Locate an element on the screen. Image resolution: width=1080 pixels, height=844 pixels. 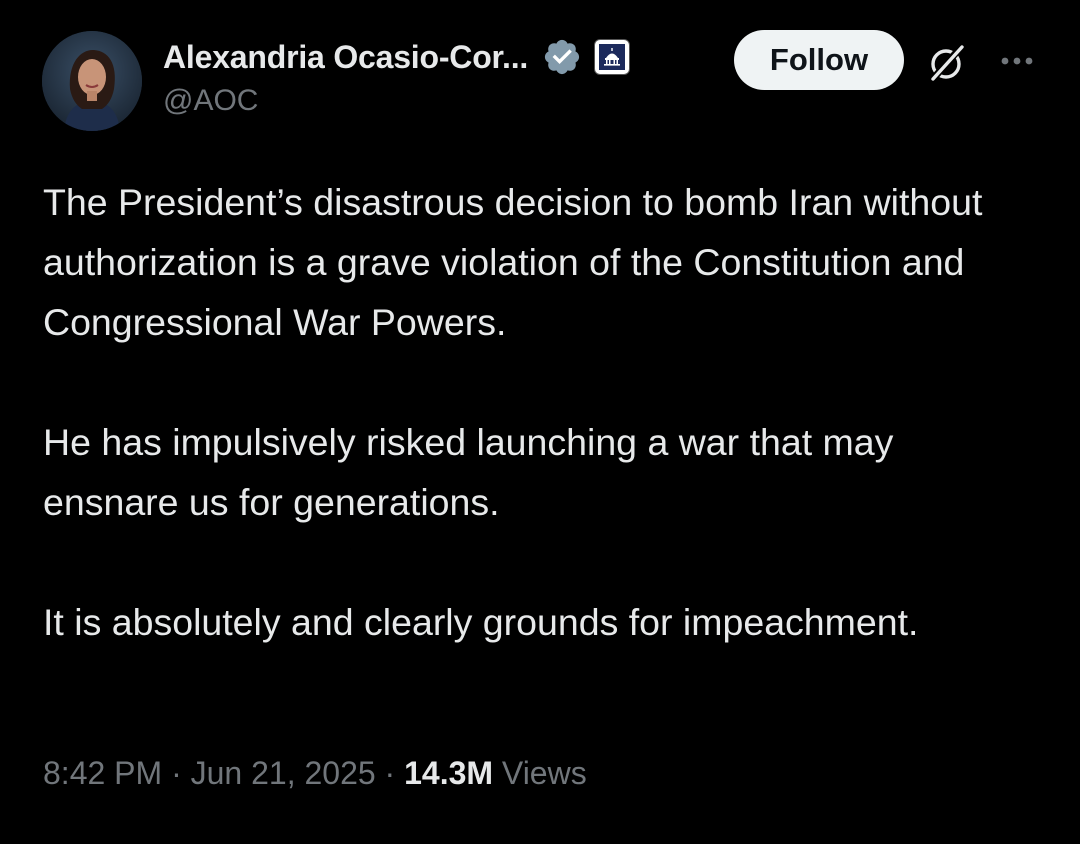
capitol-affiliate-icon is located at coordinates (612, 57).